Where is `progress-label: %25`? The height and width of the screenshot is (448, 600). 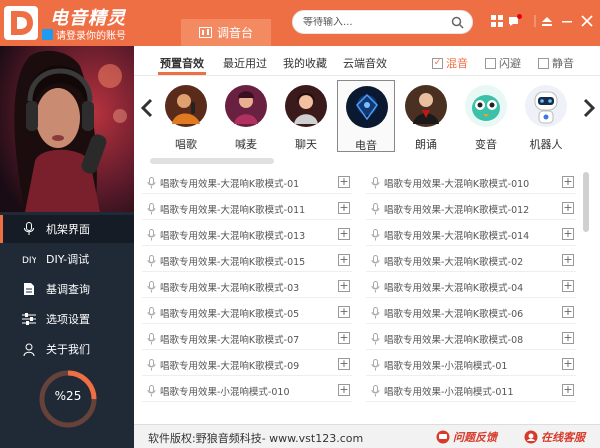 progress-label: %25 is located at coordinates (68, 396).